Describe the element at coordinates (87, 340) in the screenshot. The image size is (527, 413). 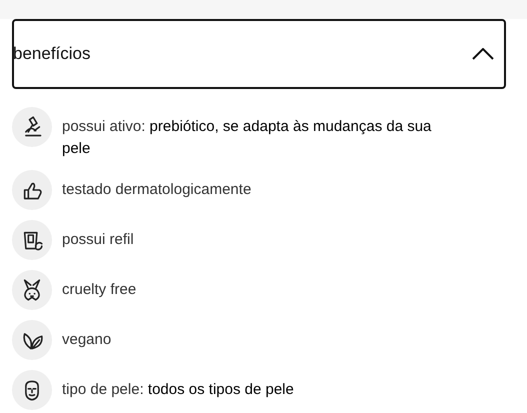
I see `benefit-text: vegano` at that location.